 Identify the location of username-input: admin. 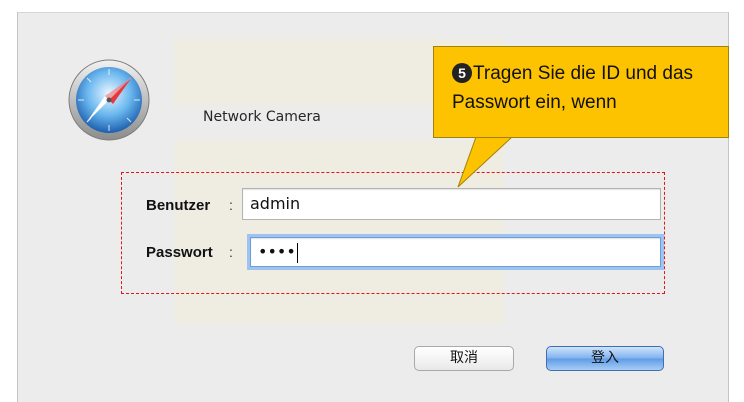
(451, 204).